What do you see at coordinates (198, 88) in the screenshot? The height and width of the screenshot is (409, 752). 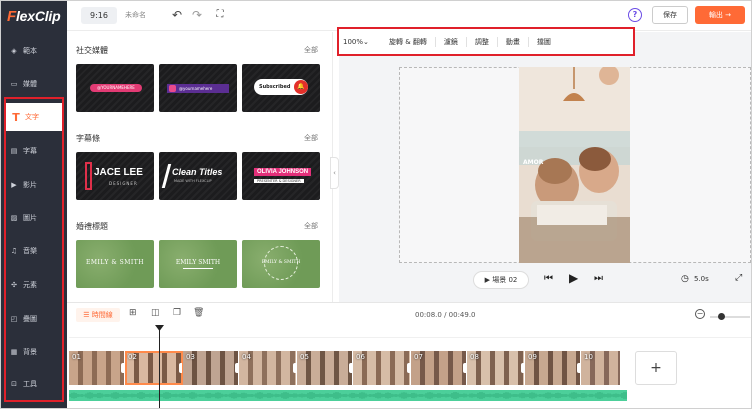 I see `template-tile: @yournamehere` at bounding box center [198, 88].